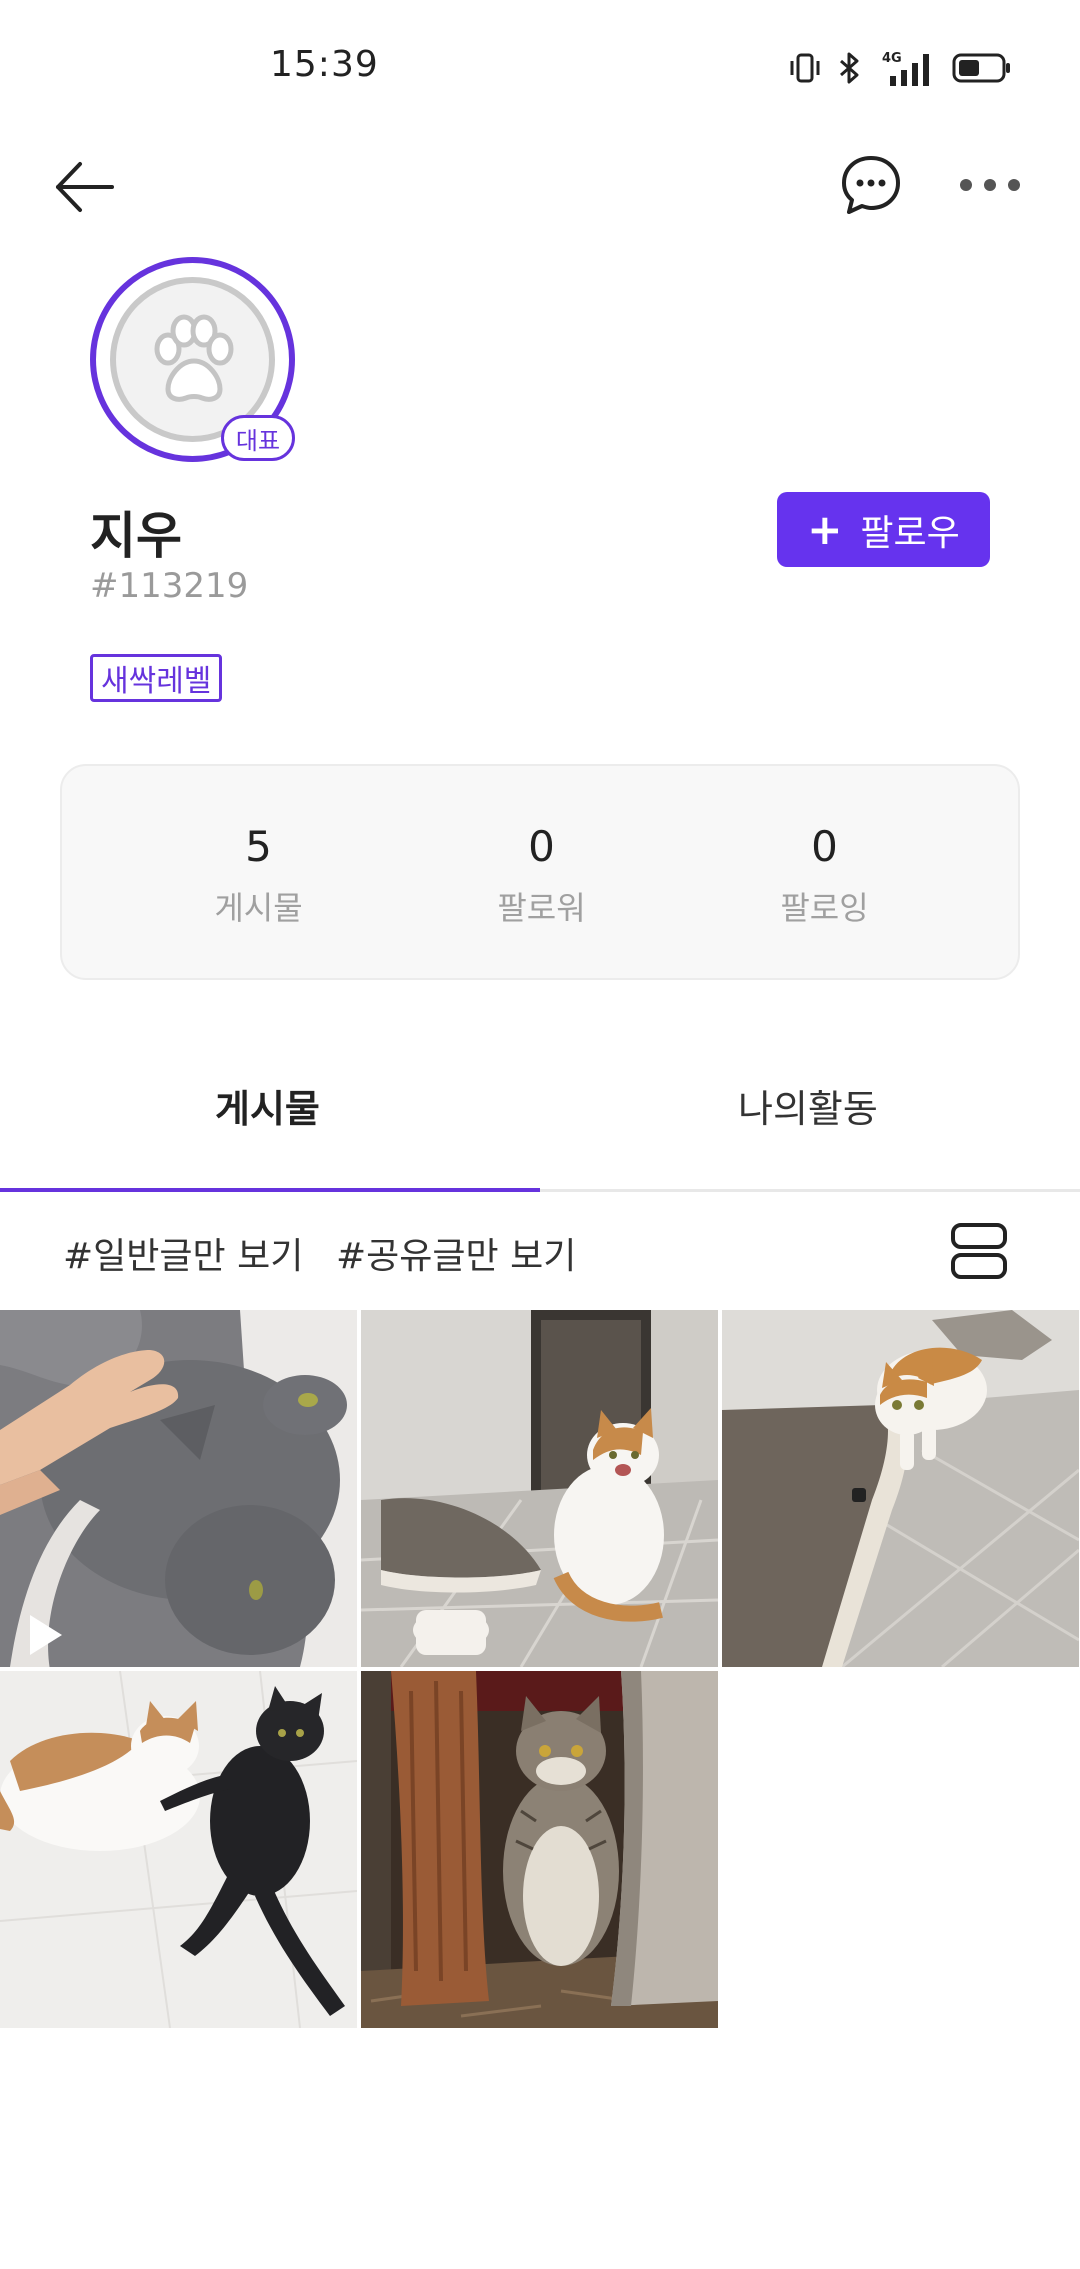 Image resolution: width=1080 pixels, height=2269 pixels. I want to click on stat-label: 게시물, so click(258, 908).